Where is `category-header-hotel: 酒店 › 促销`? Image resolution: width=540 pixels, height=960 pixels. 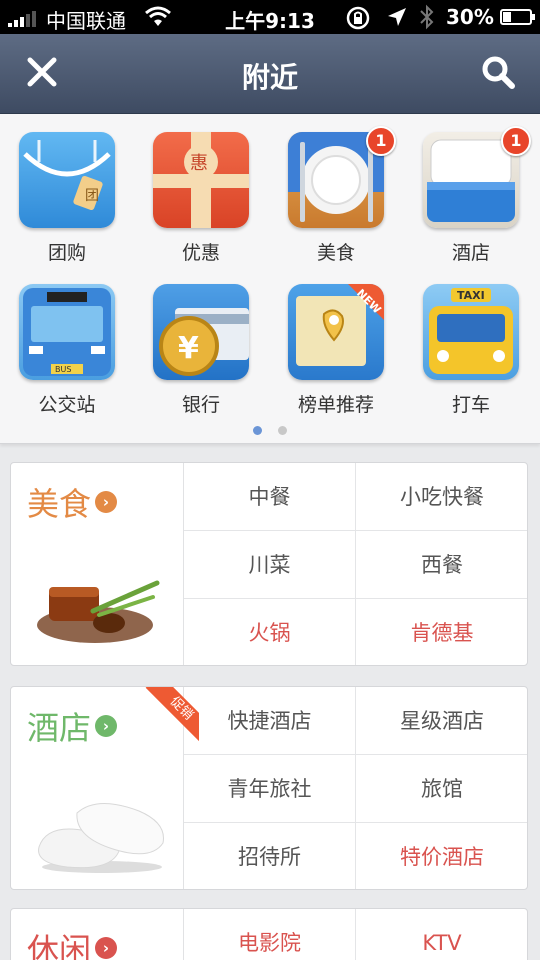 category-header-hotel: 酒店 › 促销 is located at coordinates (105, 788).